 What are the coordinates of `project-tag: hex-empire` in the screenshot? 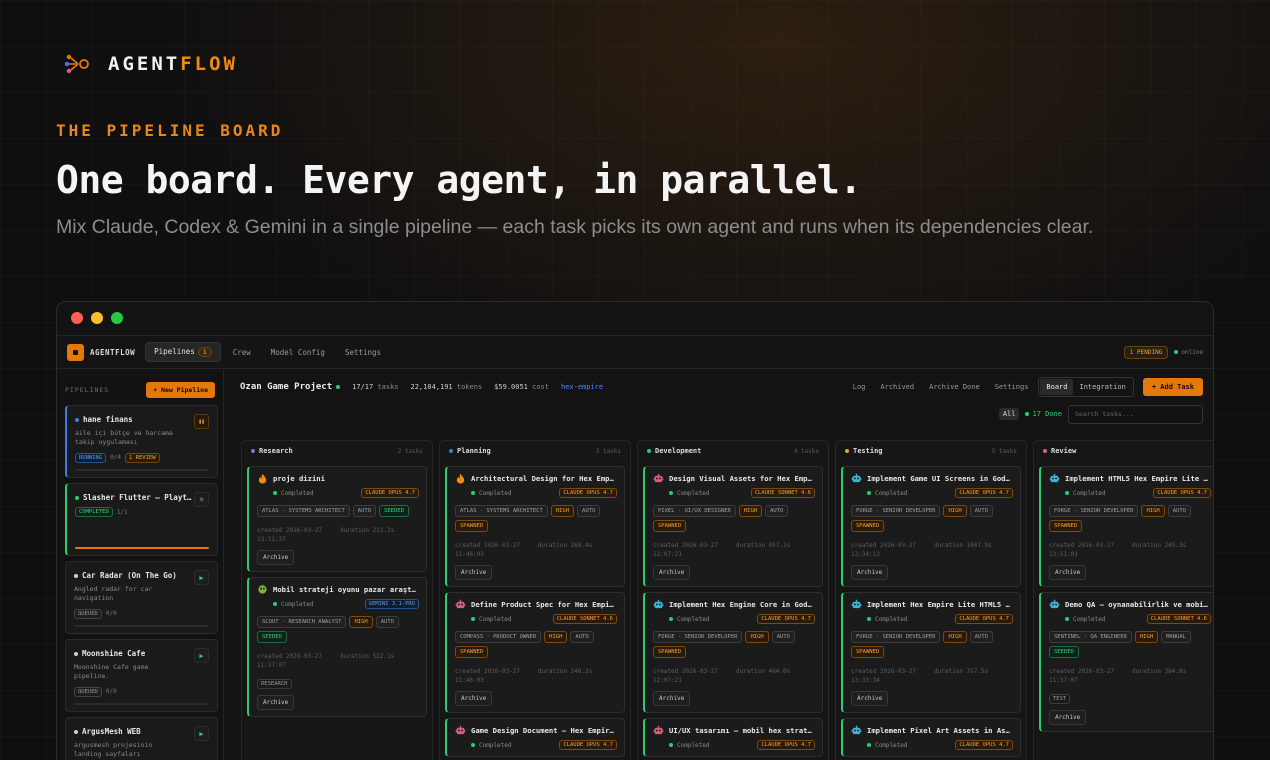 It's located at (582, 387).